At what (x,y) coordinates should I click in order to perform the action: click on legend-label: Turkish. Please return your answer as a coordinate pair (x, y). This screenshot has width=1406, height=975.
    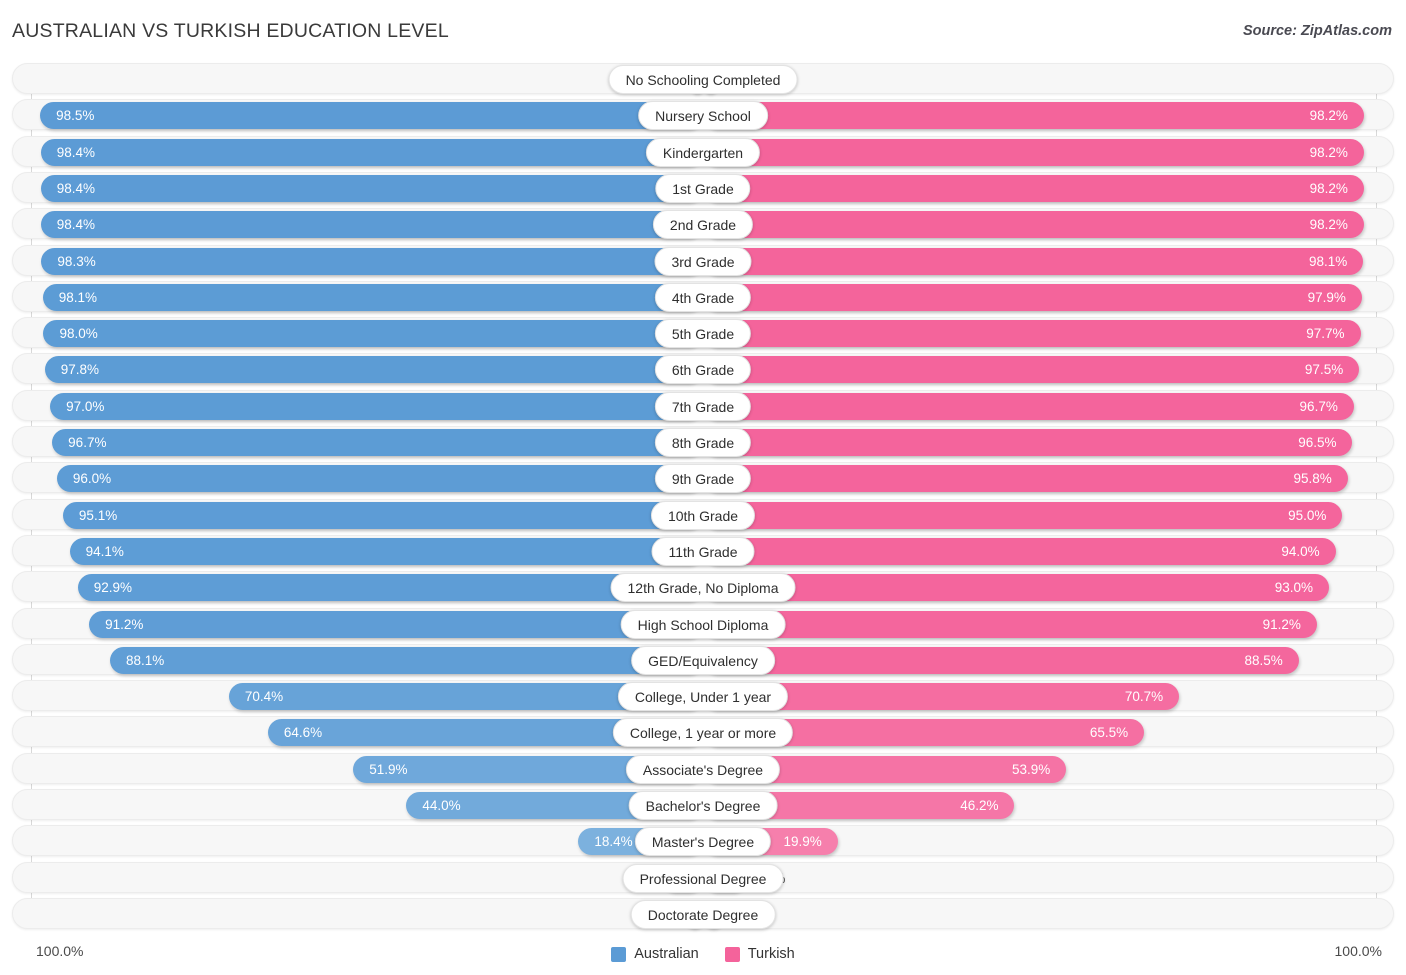
    Looking at the image, I should click on (771, 954).